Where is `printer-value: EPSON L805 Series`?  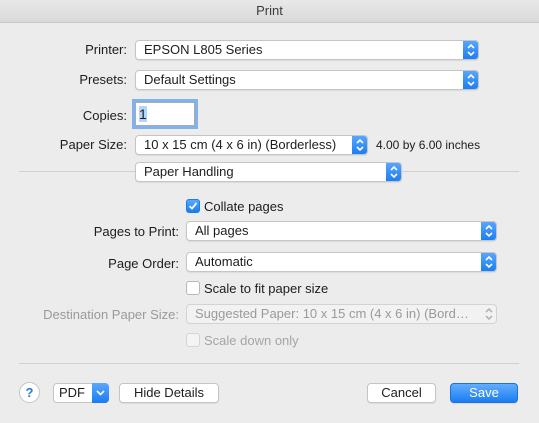
printer-value: EPSON L805 Series is located at coordinates (203, 49).